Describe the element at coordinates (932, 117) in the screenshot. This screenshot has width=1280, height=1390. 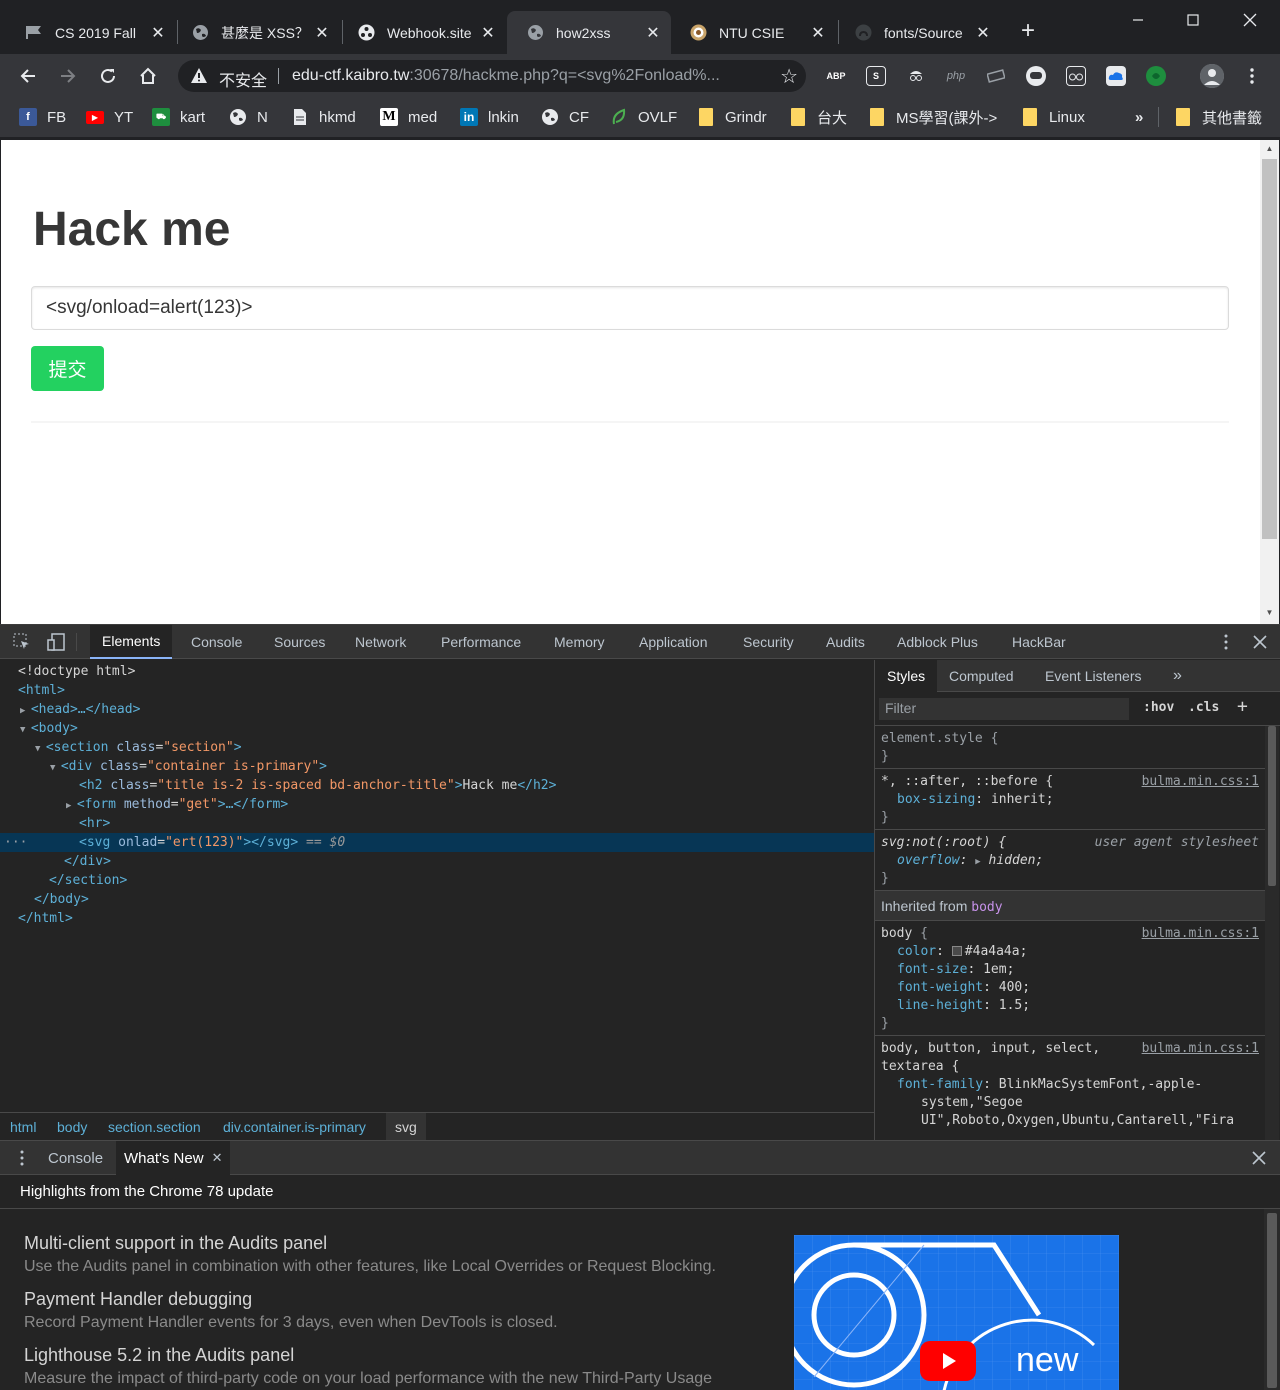
I see `bookmark-ms-learning: MS學習(課外->` at that location.